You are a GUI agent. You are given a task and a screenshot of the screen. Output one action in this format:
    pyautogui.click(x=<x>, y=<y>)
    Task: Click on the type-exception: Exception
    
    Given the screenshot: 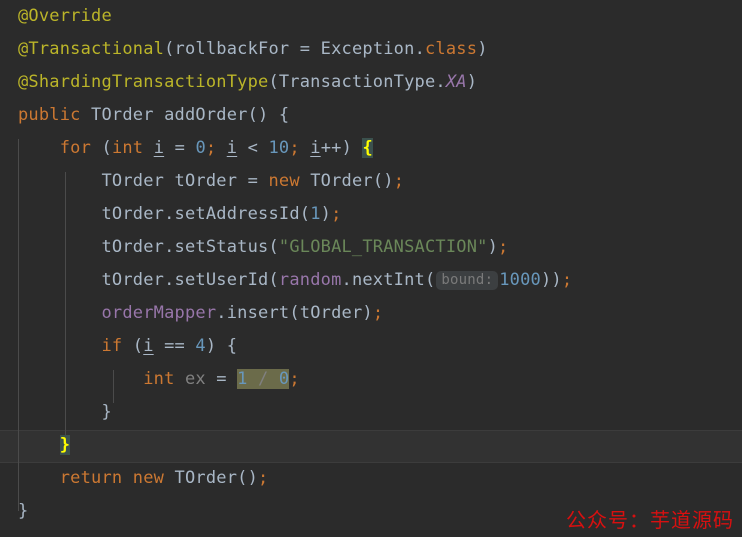 What is the action you would take?
    pyautogui.click(x=367, y=49)
    